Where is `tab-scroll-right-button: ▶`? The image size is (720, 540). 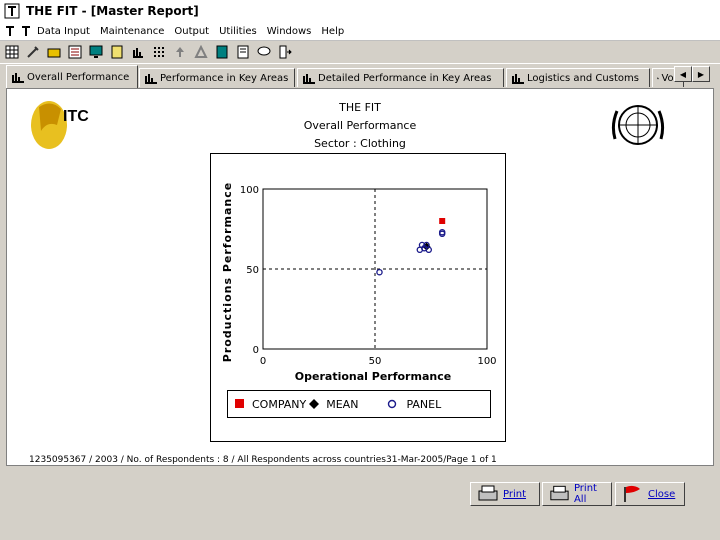 tab-scroll-right-button: ▶ is located at coordinates (701, 74).